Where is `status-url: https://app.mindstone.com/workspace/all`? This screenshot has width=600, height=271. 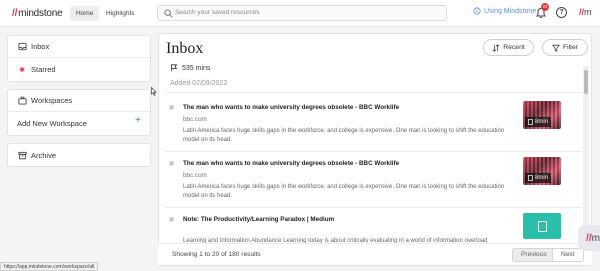
status-url: https://app.mindstone.com/workspace/all is located at coordinates (49, 266).